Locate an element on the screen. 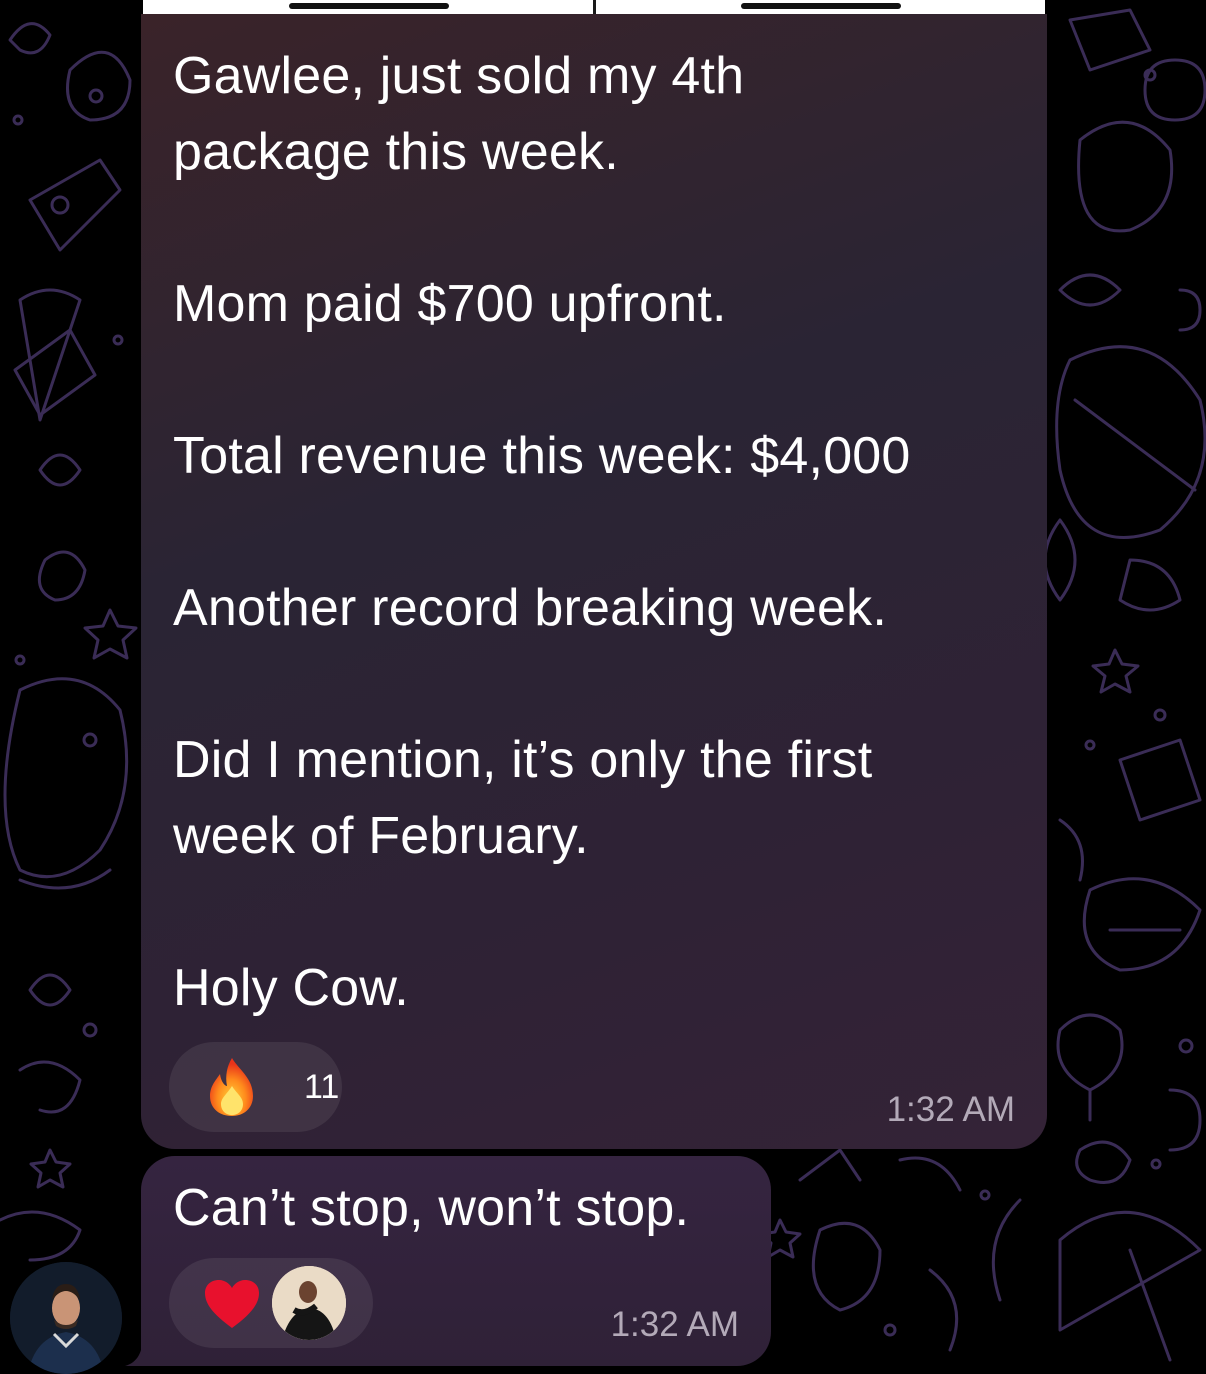 The image size is (1206, 1374). message-text-line: Another record breaking week. is located at coordinates (530, 608).